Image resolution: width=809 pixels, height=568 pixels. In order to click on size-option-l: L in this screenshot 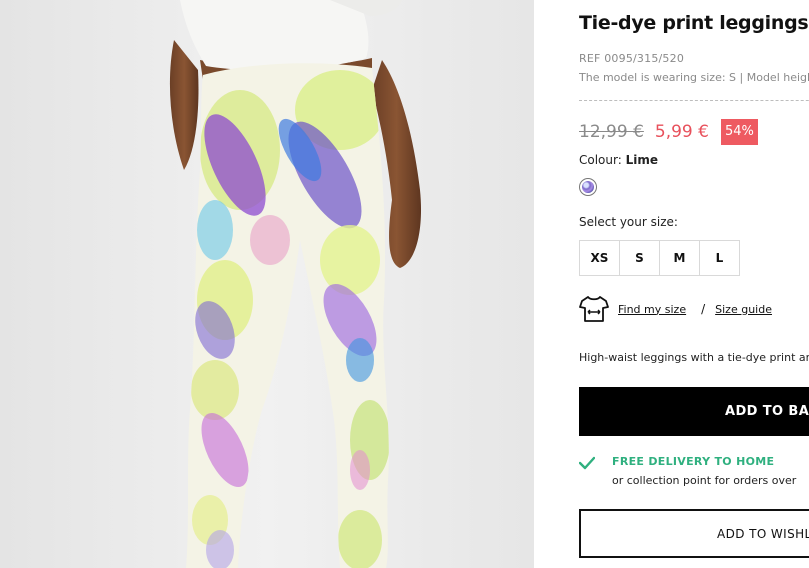, I will do `click(719, 258)`.